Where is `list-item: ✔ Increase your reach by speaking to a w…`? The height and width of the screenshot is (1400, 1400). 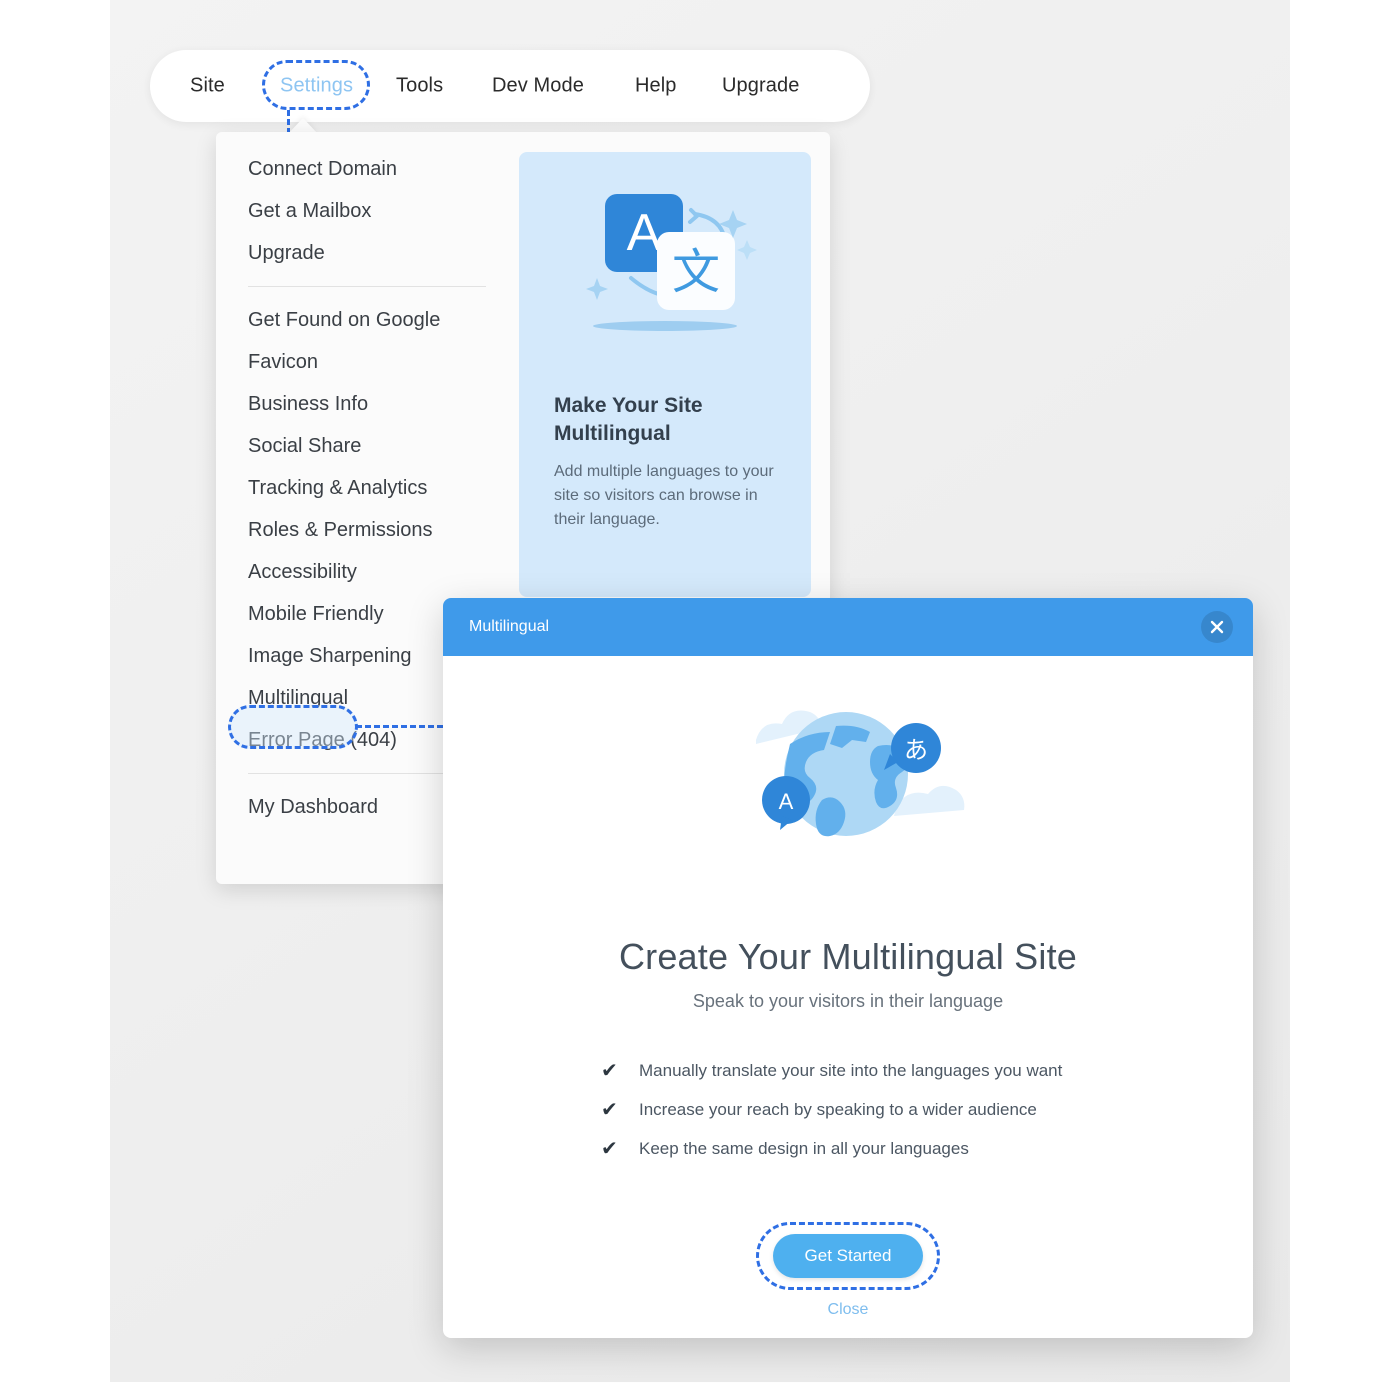 list-item: ✔ Increase your reach by speaking to a w… is located at coordinates (861, 1109).